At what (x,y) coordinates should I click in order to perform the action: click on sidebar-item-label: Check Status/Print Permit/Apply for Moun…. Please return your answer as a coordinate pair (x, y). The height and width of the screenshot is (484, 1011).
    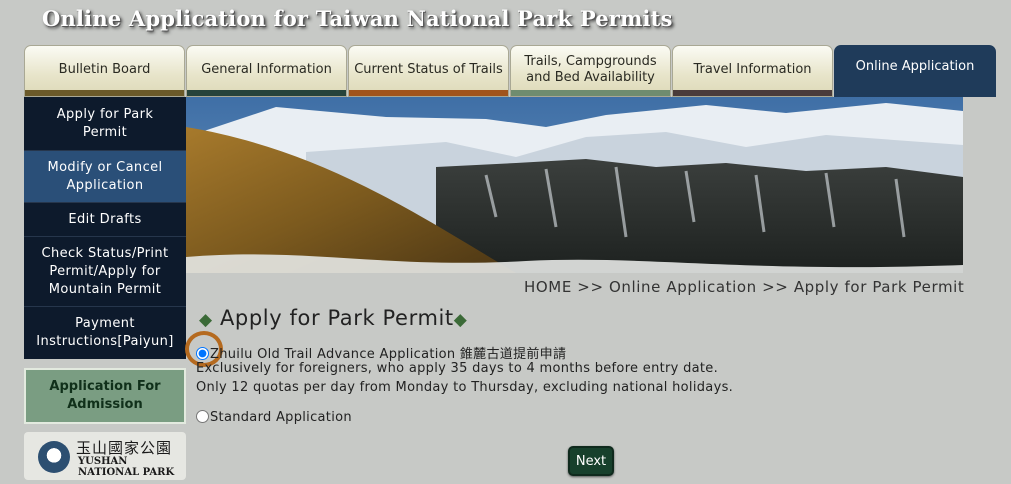
    Looking at the image, I should click on (105, 271).